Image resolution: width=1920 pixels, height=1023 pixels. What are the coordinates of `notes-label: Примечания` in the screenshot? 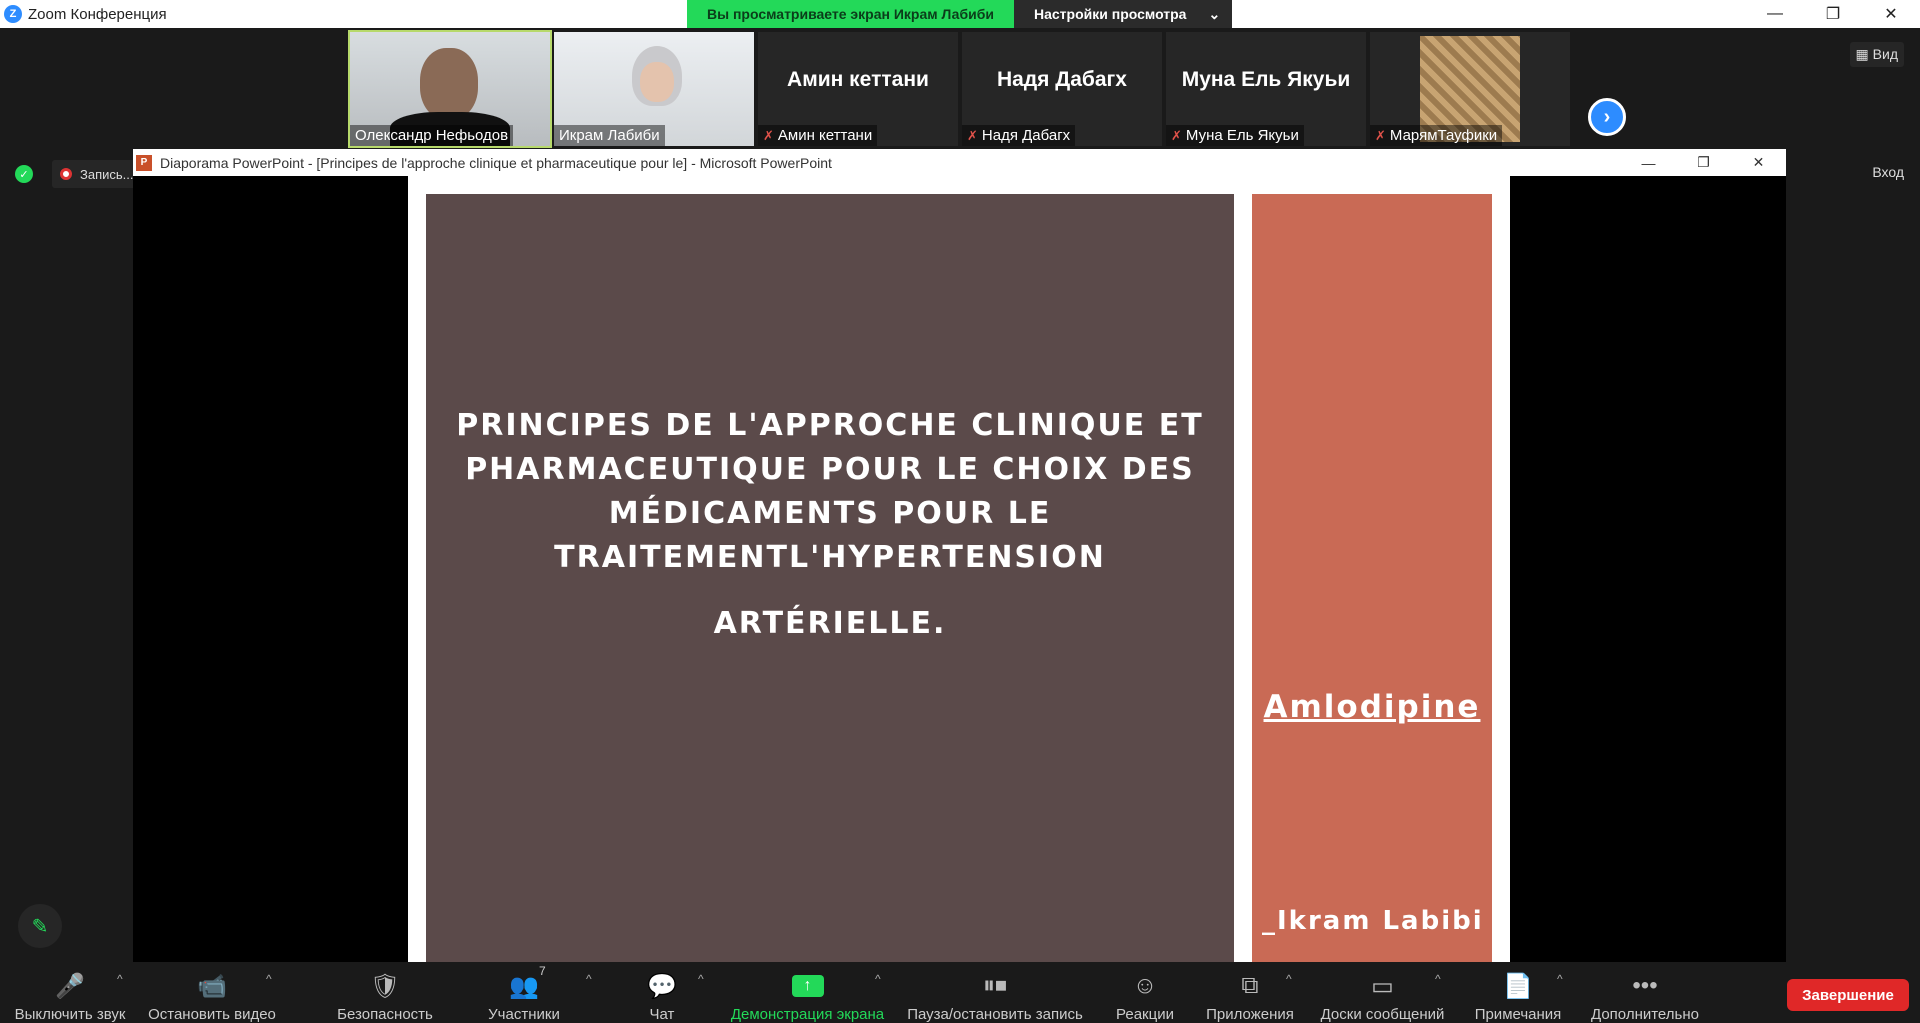 It's located at (1518, 1014).